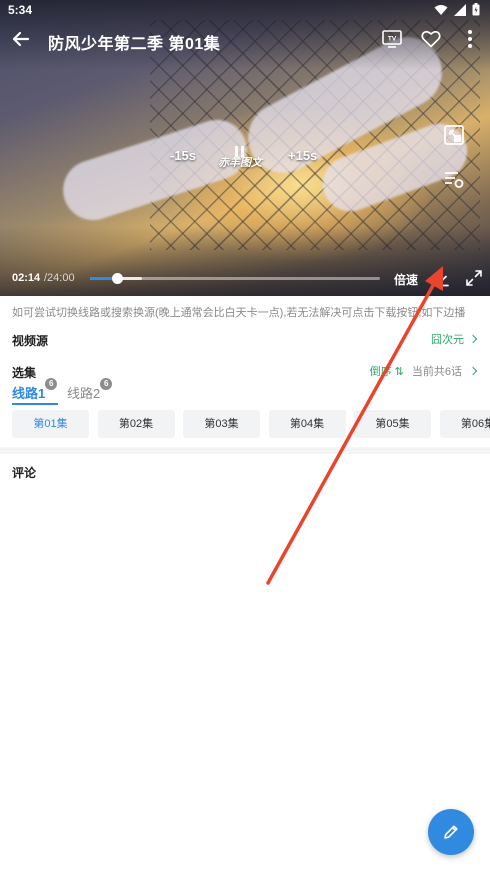  Describe the element at coordinates (392, 424) in the screenshot. I see `episode-button-05: 第05集` at that location.